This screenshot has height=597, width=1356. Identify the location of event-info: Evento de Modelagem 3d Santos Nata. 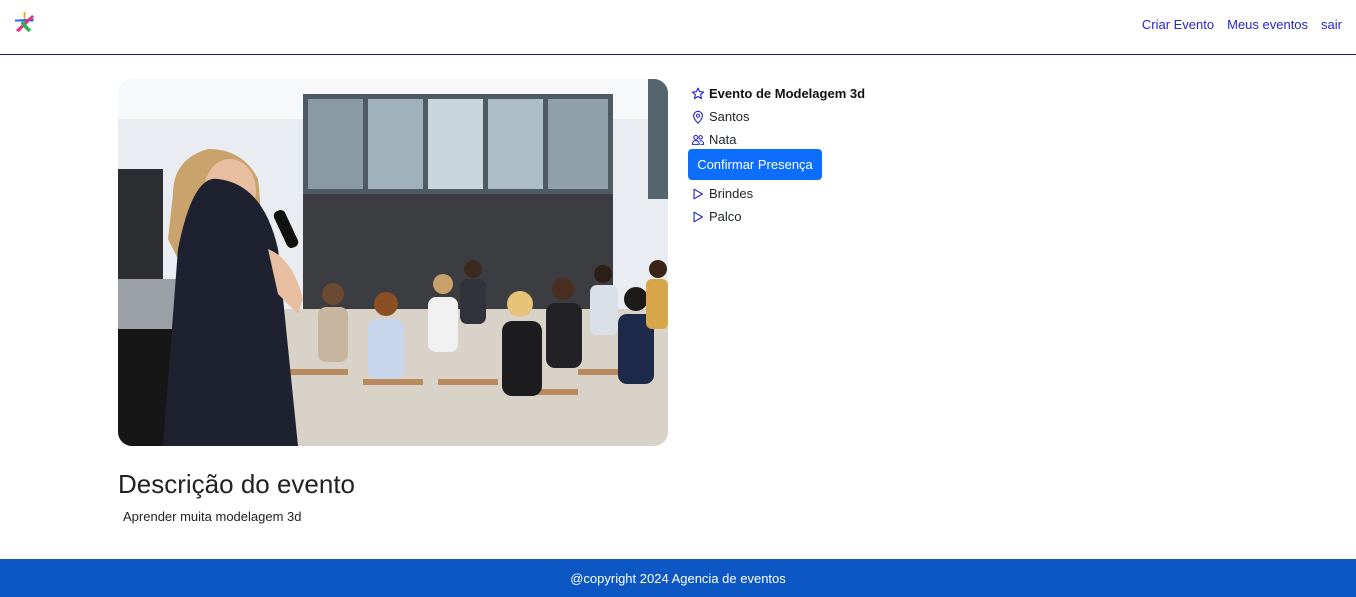
(778, 116).